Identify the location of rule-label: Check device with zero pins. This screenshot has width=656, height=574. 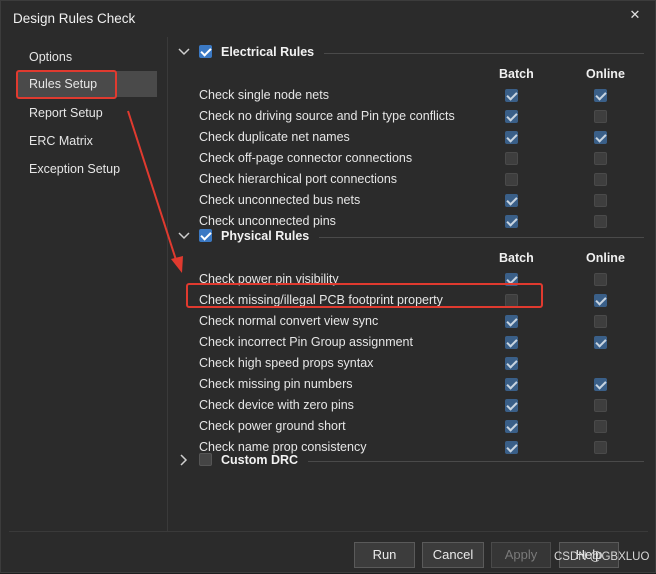
(276, 405).